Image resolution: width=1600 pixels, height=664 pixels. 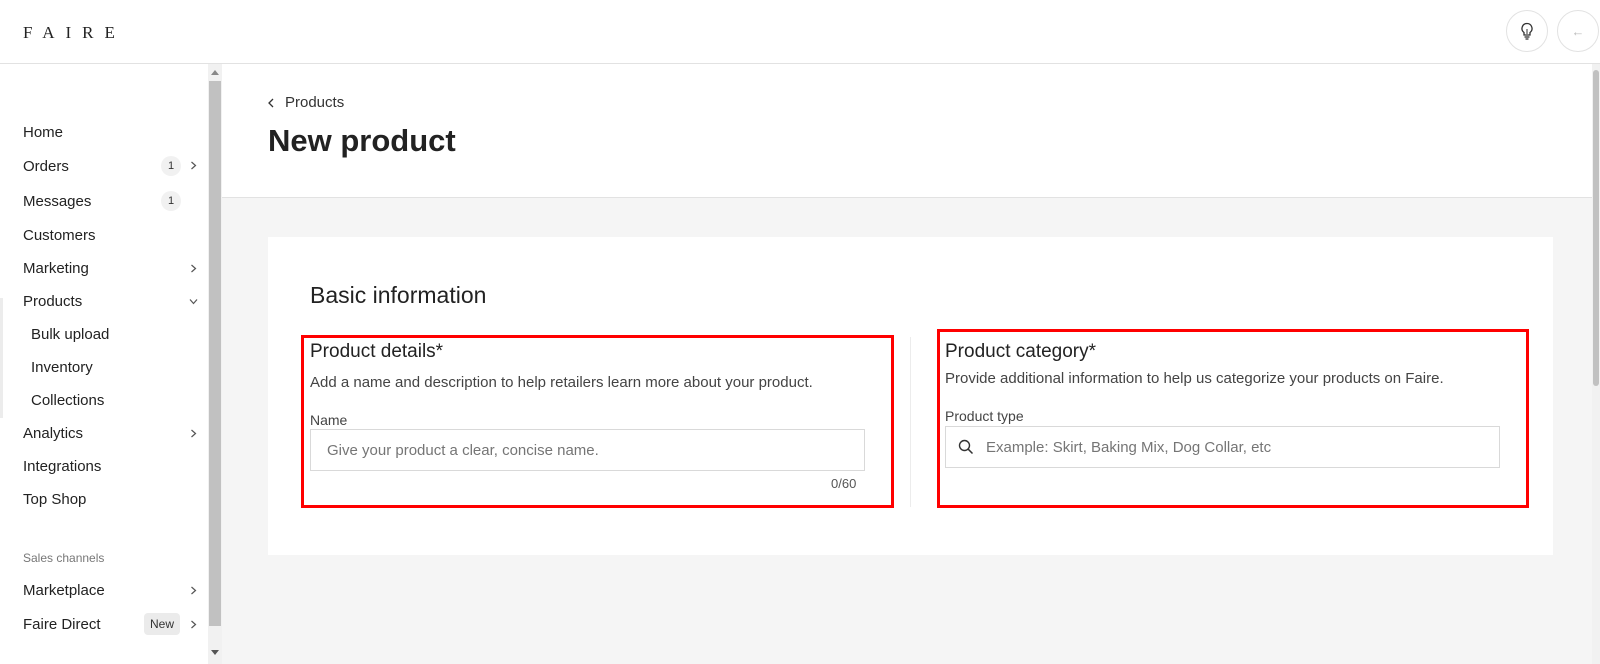 I want to click on lightbulb-icon, so click(x=1527, y=31).